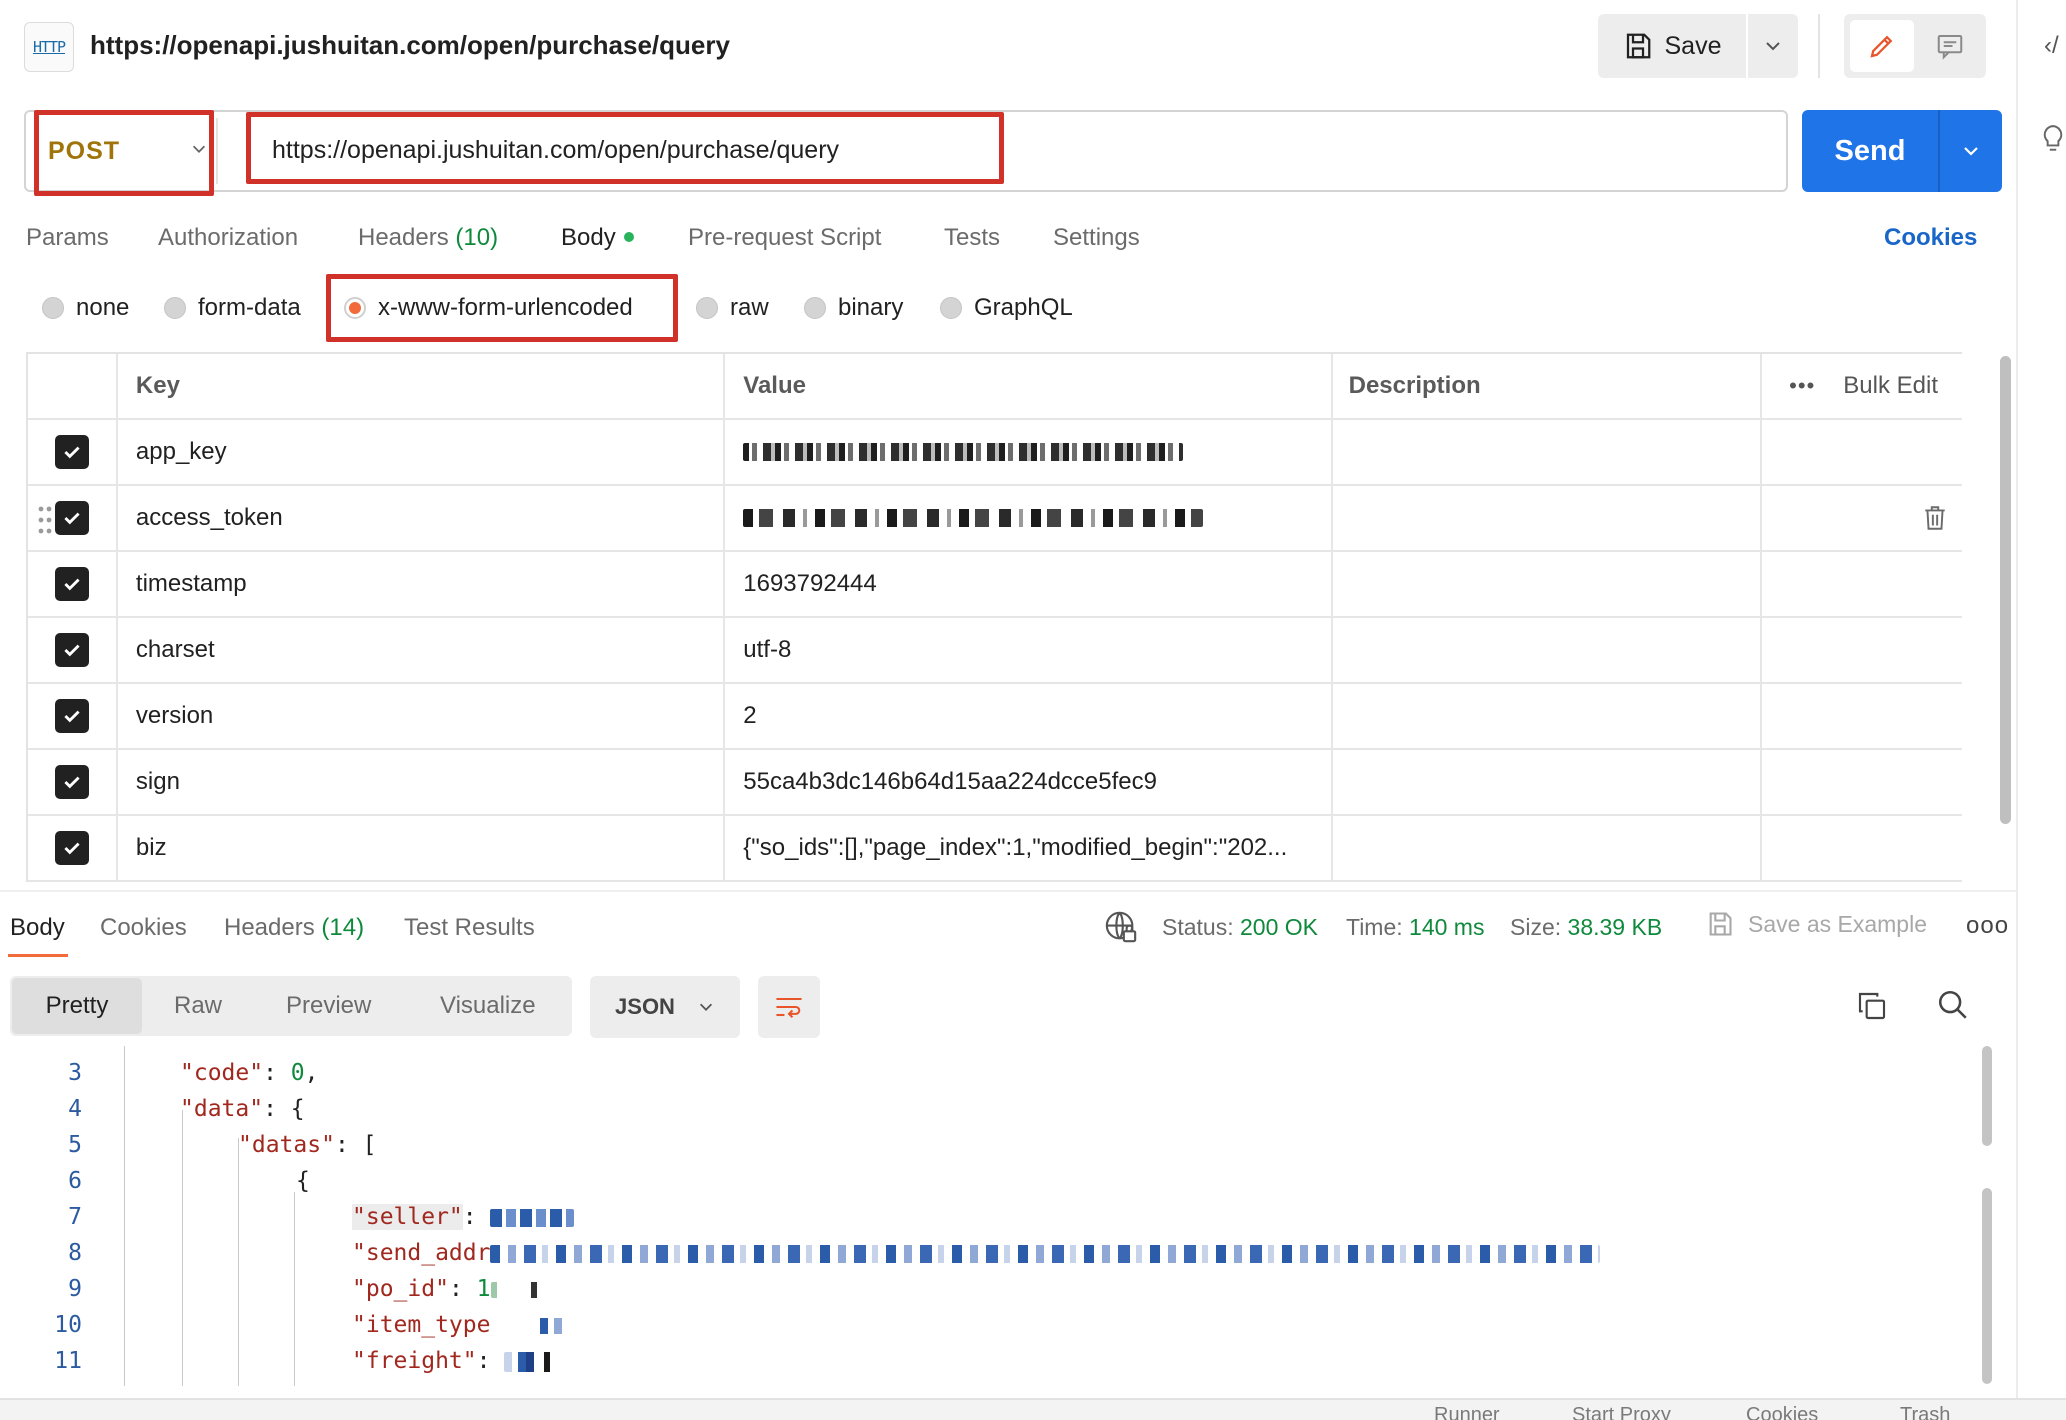  I want to click on radio-raw, so click(707, 308).